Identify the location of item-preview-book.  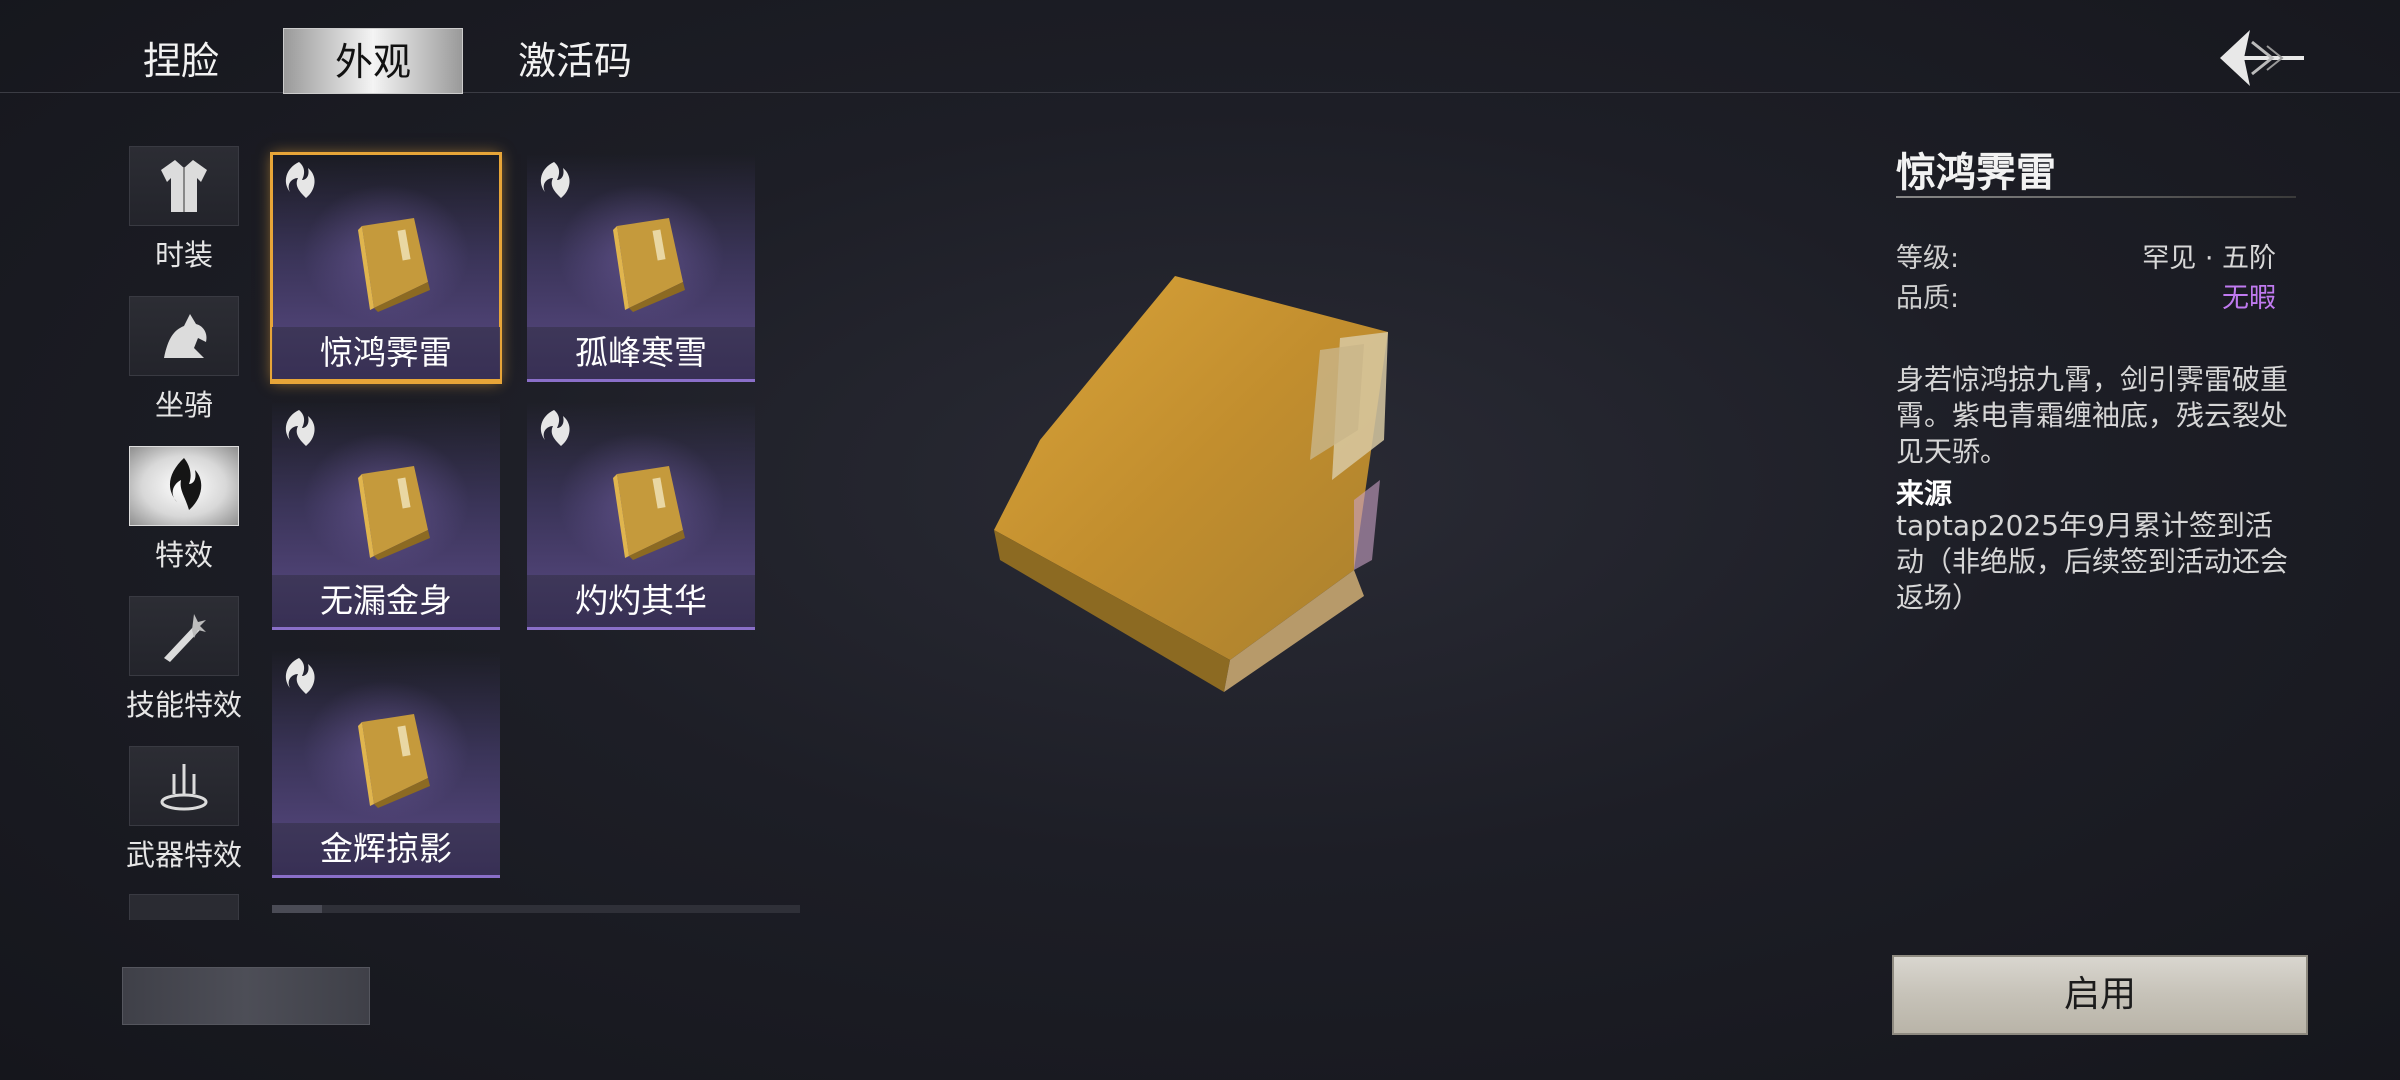
(1191, 484).